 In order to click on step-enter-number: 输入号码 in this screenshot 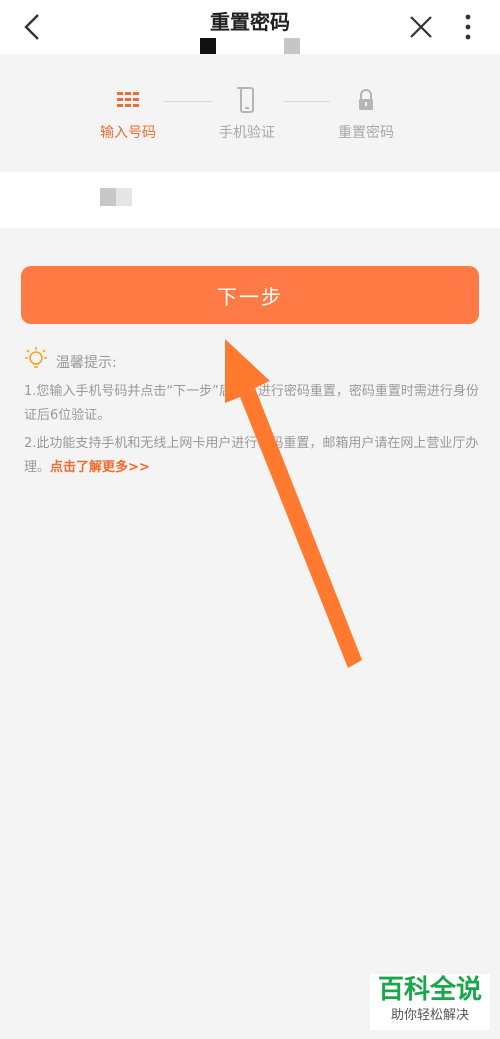, I will do `click(128, 114)`.